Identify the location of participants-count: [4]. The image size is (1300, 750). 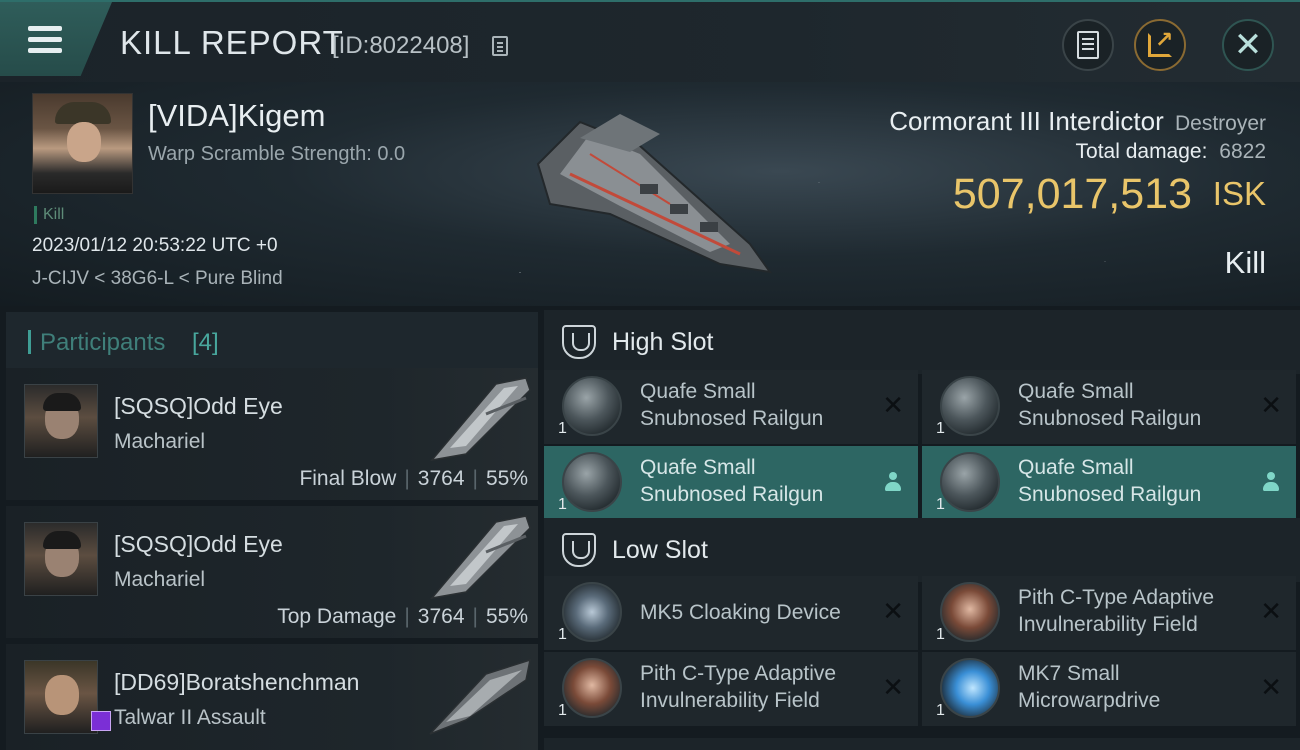
(205, 342).